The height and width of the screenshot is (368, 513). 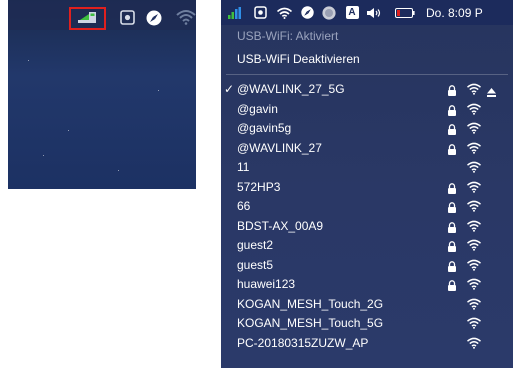 I want to click on network-item: huawei123, so click(x=367, y=284).